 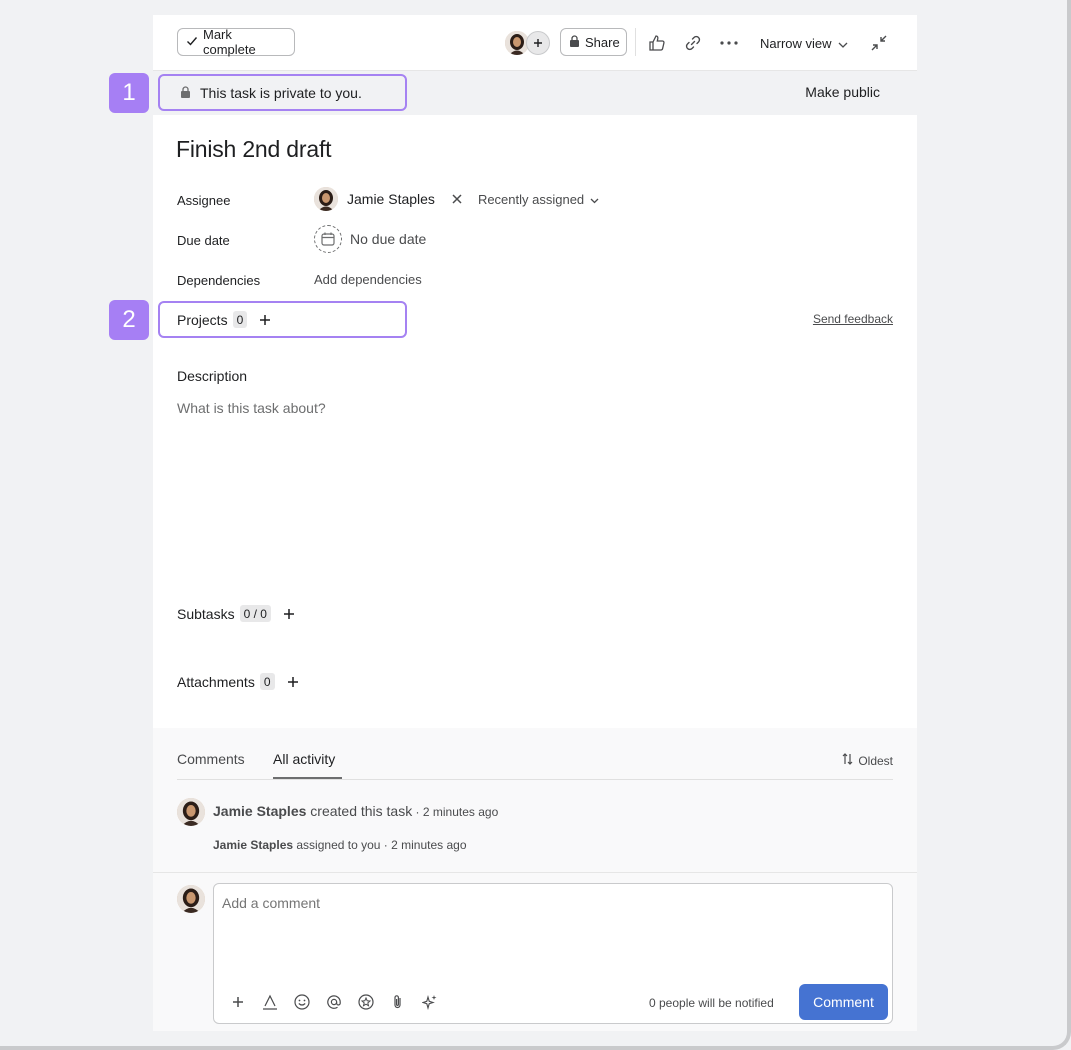 I want to click on recently-assigned-label: Recently assigned, so click(x=531, y=199).